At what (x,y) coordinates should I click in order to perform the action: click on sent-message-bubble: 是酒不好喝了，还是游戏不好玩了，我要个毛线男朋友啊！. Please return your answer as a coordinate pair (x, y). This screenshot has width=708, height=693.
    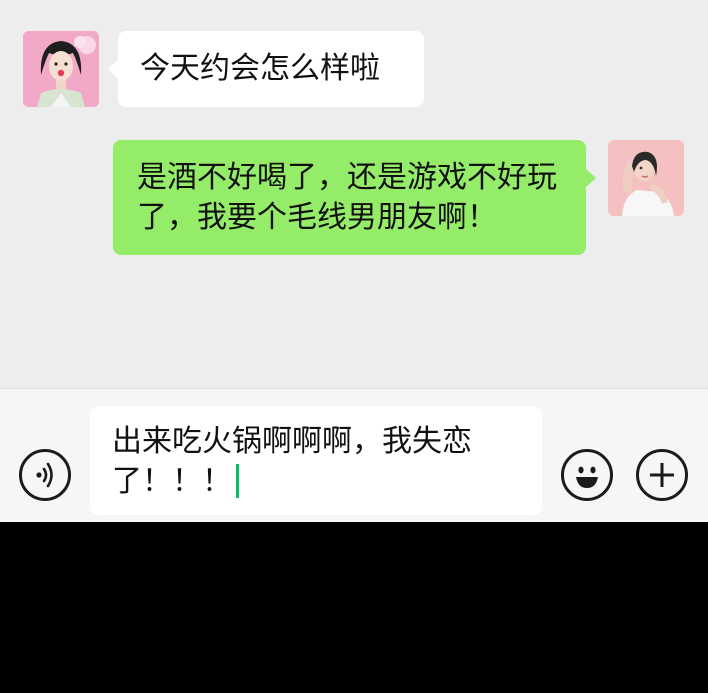
    Looking at the image, I should click on (354, 197).